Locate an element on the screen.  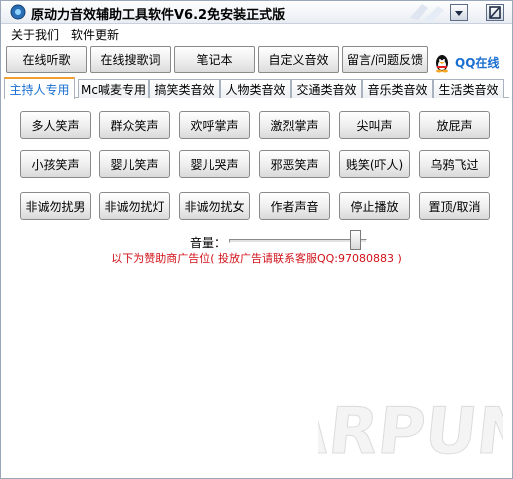
close-button is located at coordinates (495, 12).